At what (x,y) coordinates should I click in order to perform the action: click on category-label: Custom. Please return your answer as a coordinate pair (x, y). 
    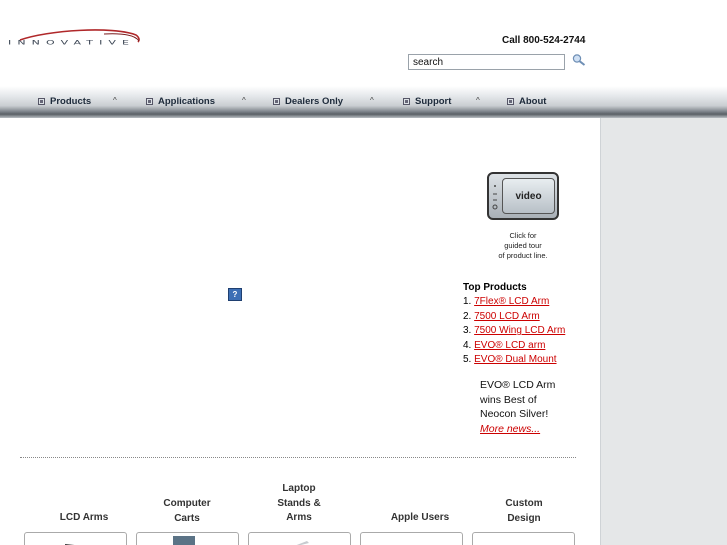
    Looking at the image, I should click on (524, 503).